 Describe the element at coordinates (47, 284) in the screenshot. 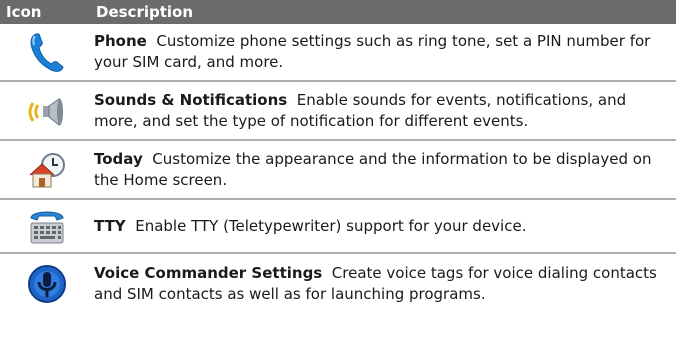

I see `microphone-icon` at that location.